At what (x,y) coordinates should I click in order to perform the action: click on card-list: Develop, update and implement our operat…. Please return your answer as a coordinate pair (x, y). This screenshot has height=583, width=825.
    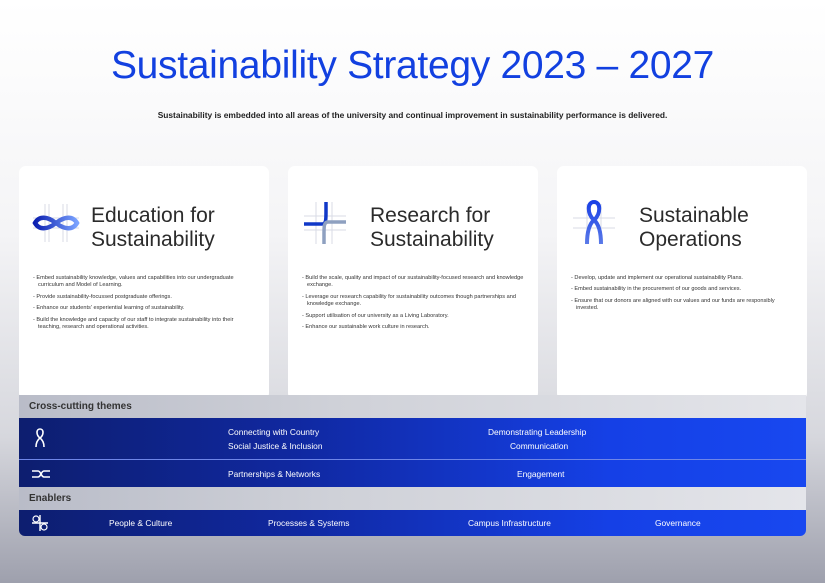
    Looking at the image, I should click on (682, 296).